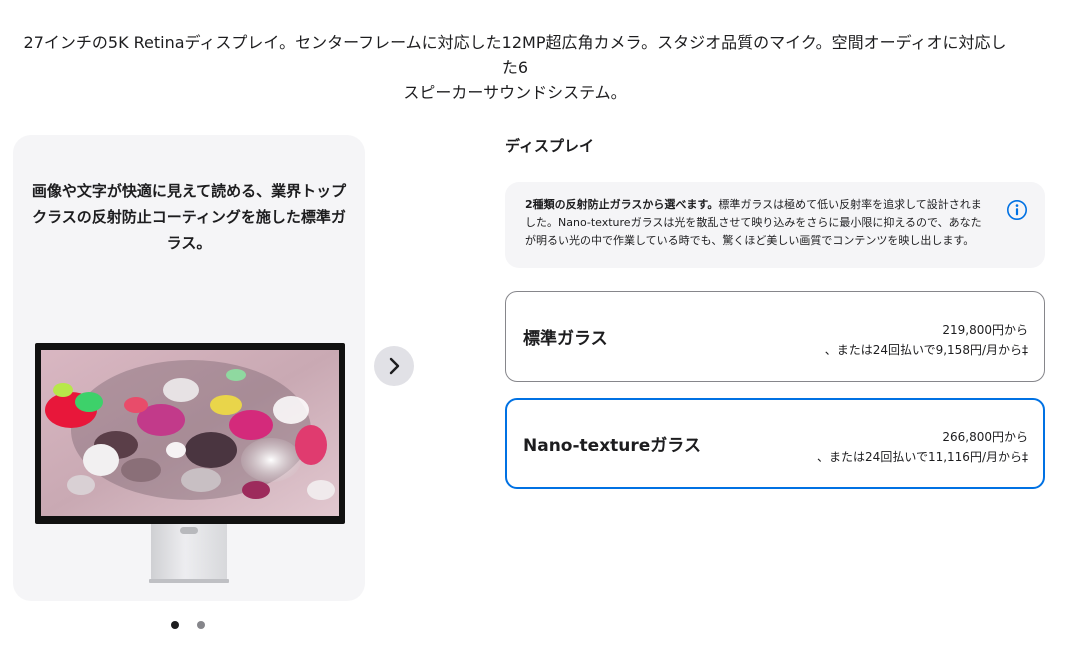 This screenshot has width=1080, height=664. I want to click on option-name: 標準ガラス, so click(565, 339).